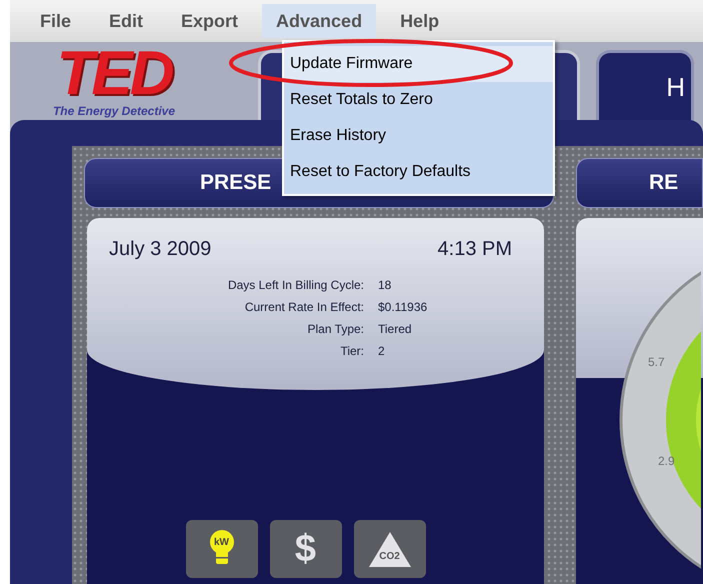 The width and height of the screenshot is (703, 584). What do you see at coordinates (656, 362) in the screenshot?
I see `gauge-label: 5.7` at bounding box center [656, 362].